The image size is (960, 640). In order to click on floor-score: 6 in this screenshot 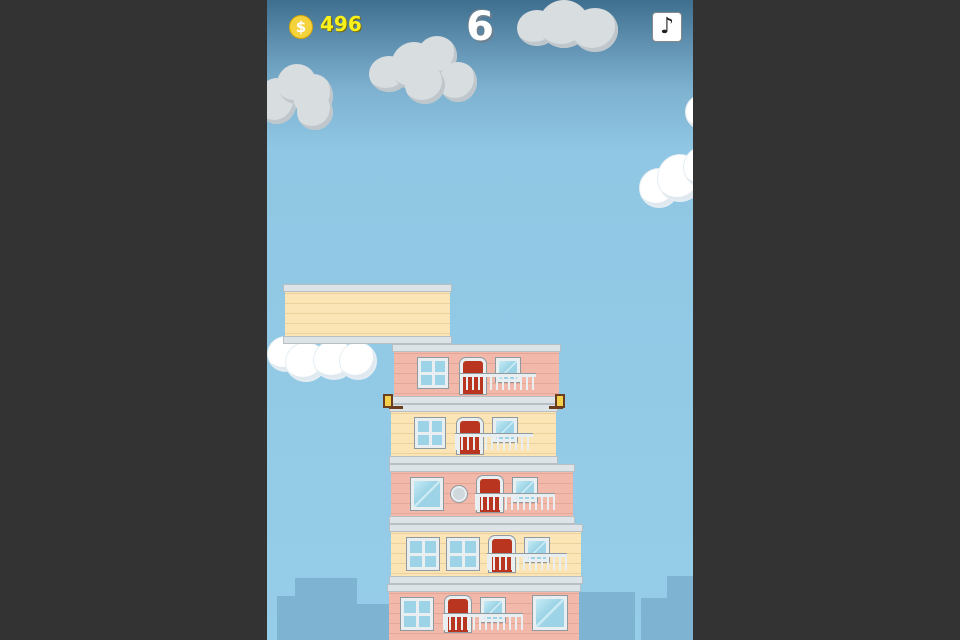, I will do `click(480, 27)`.